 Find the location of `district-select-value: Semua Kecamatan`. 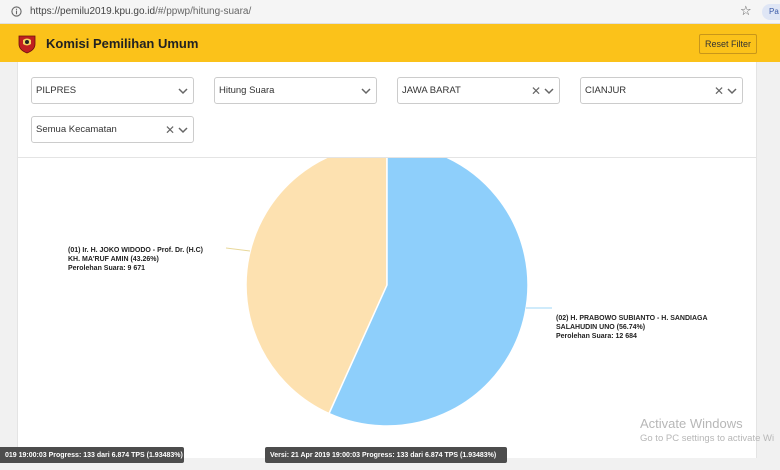

district-select-value: Semua Kecamatan is located at coordinates (76, 129).